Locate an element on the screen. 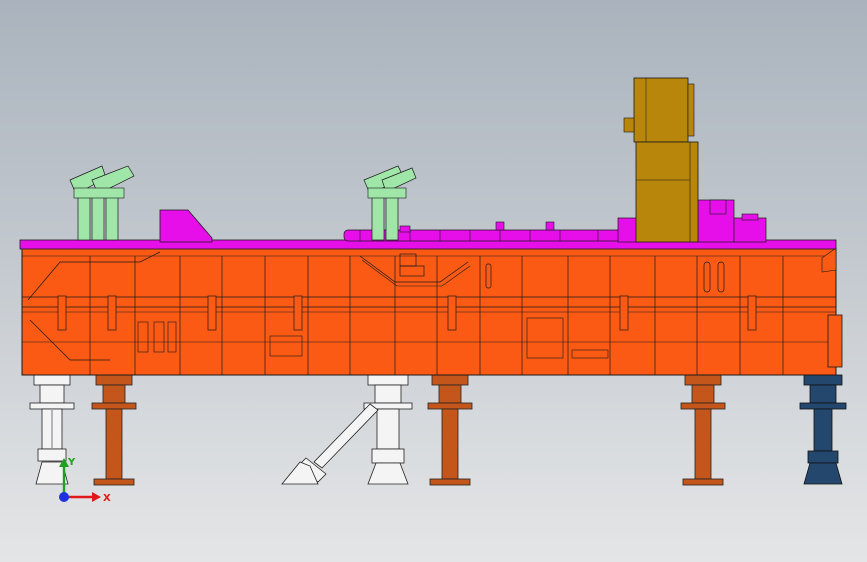 This screenshot has height=562, width=867. support-leg-navy is located at coordinates (823, 429).